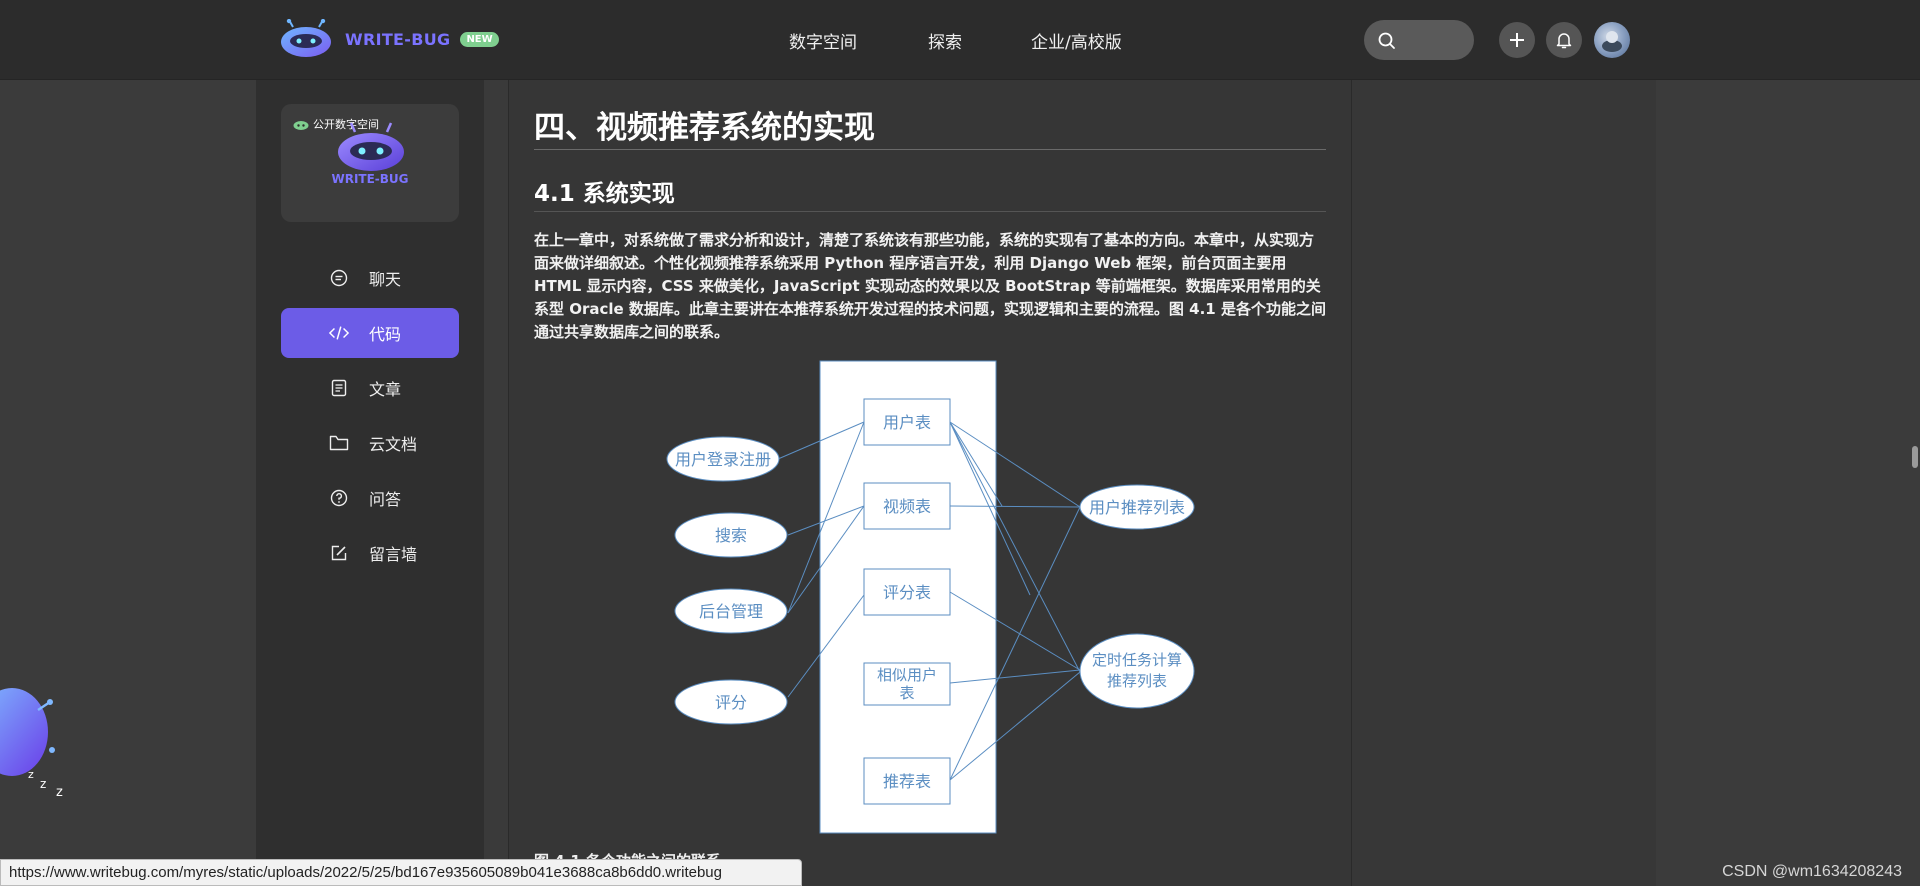  I want to click on right-panel, so click(1504, 483).